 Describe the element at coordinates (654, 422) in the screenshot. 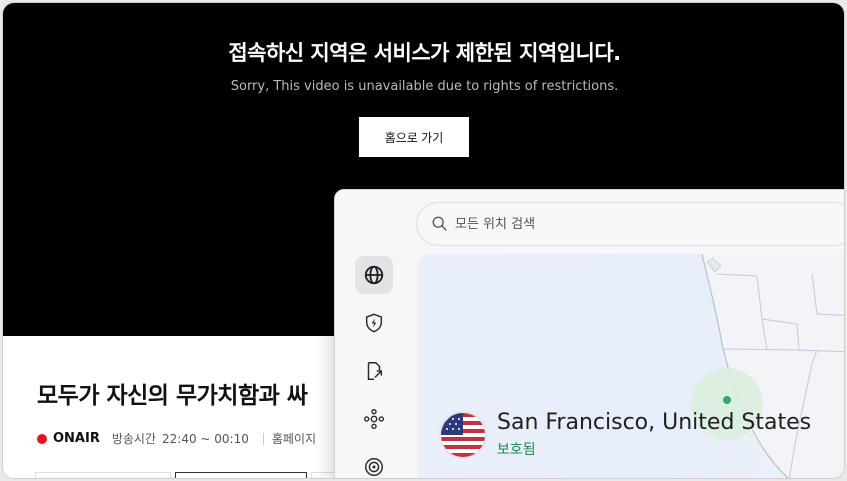

I see `location-name: San Francisco, United States` at that location.